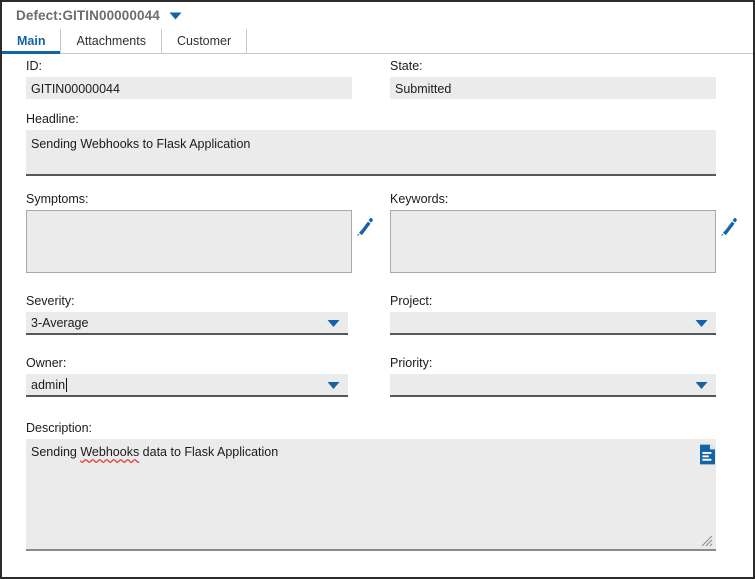 This screenshot has width=755, height=579. Describe the element at coordinates (209, 452) in the screenshot. I see `description-text-after: data to Flask Application` at that location.